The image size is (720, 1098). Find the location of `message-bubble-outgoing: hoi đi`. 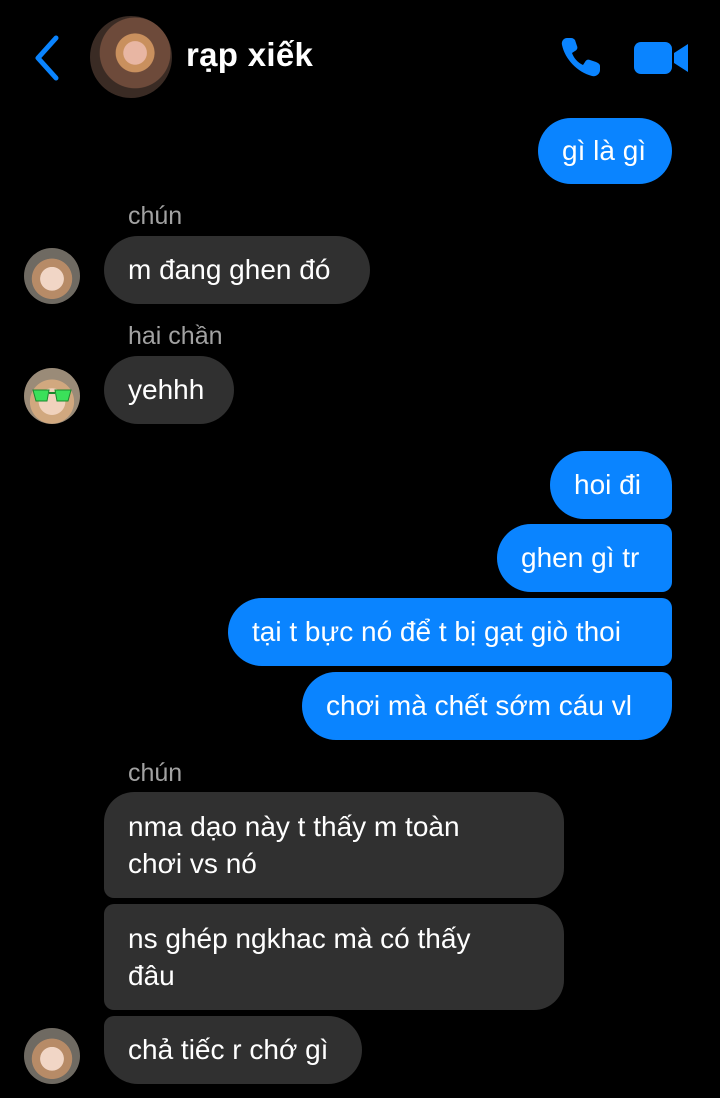

message-bubble-outgoing: hoi đi is located at coordinates (611, 485).